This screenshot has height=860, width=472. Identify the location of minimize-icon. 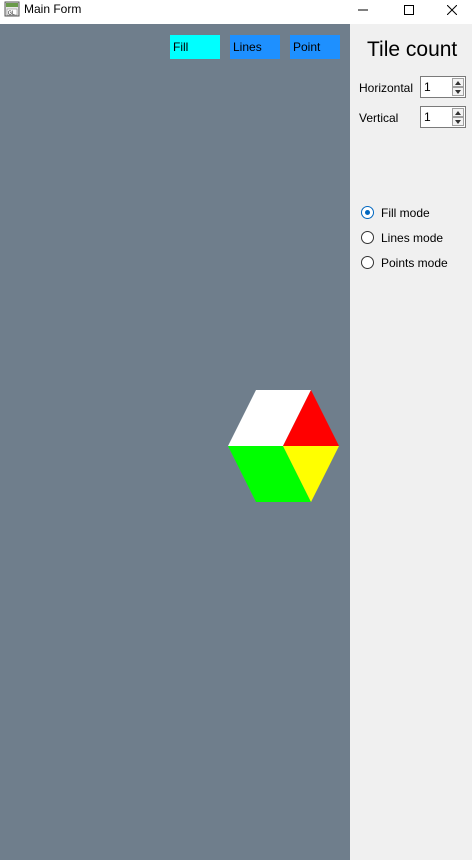
(363, 10).